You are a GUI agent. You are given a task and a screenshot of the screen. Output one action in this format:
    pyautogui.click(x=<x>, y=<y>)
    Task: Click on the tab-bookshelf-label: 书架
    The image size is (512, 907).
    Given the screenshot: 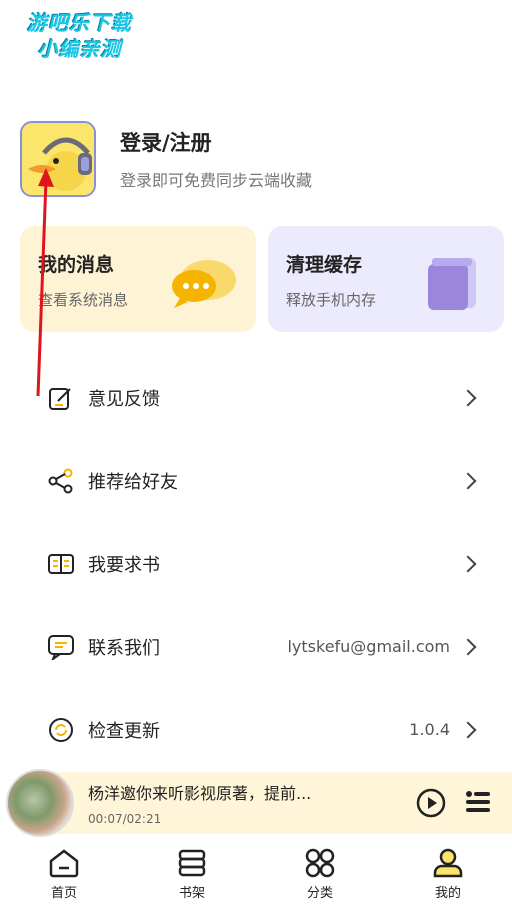 What is the action you would take?
    pyautogui.click(x=191, y=893)
    